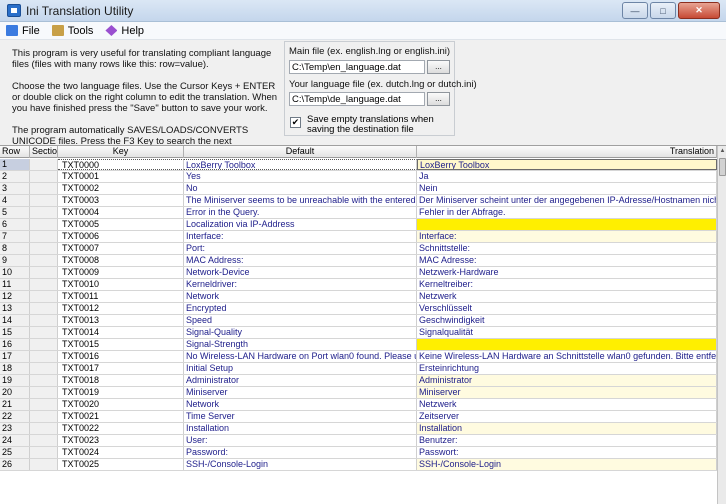 Image resolution: width=726 pixels, height=504 pixels. I want to click on maximize-button: □, so click(663, 10).